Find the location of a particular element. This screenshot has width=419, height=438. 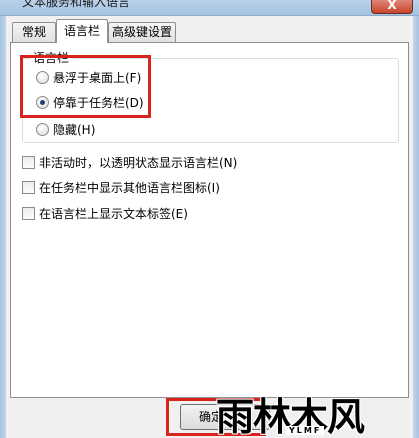

checkbox-label: 在语言栏上显示文本标签(E) is located at coordinates (113, 214).